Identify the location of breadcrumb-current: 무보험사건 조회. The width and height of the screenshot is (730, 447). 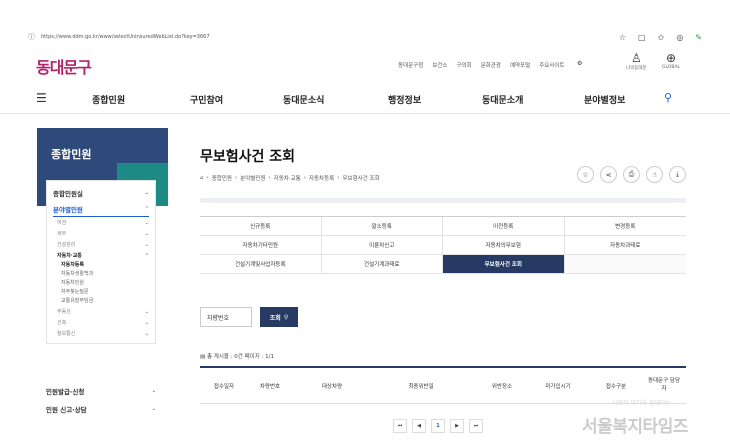
(361, 179).